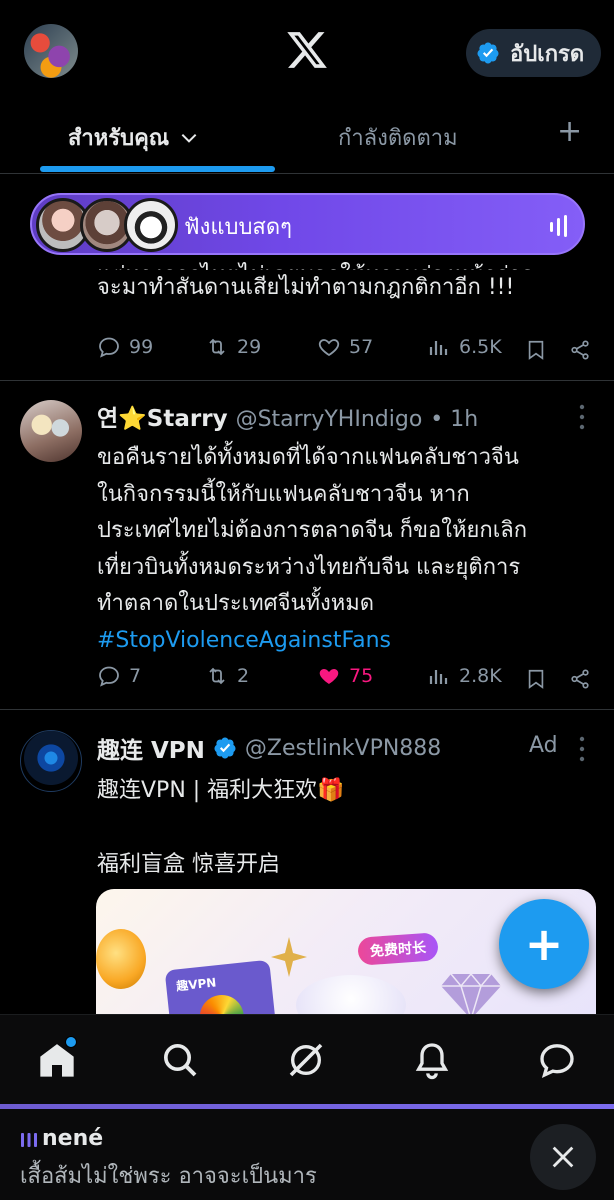  I want to click on retweet-button: 2, so click(227, 676).